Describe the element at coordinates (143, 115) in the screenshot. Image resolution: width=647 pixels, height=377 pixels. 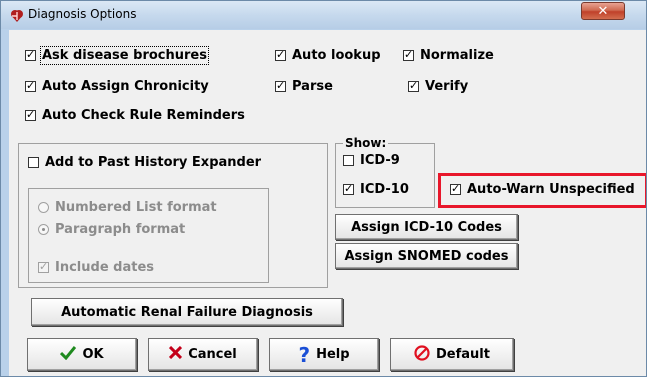
I see `auto-check-rule-reminders-label: Auto Check Rule Reminders` at that location.